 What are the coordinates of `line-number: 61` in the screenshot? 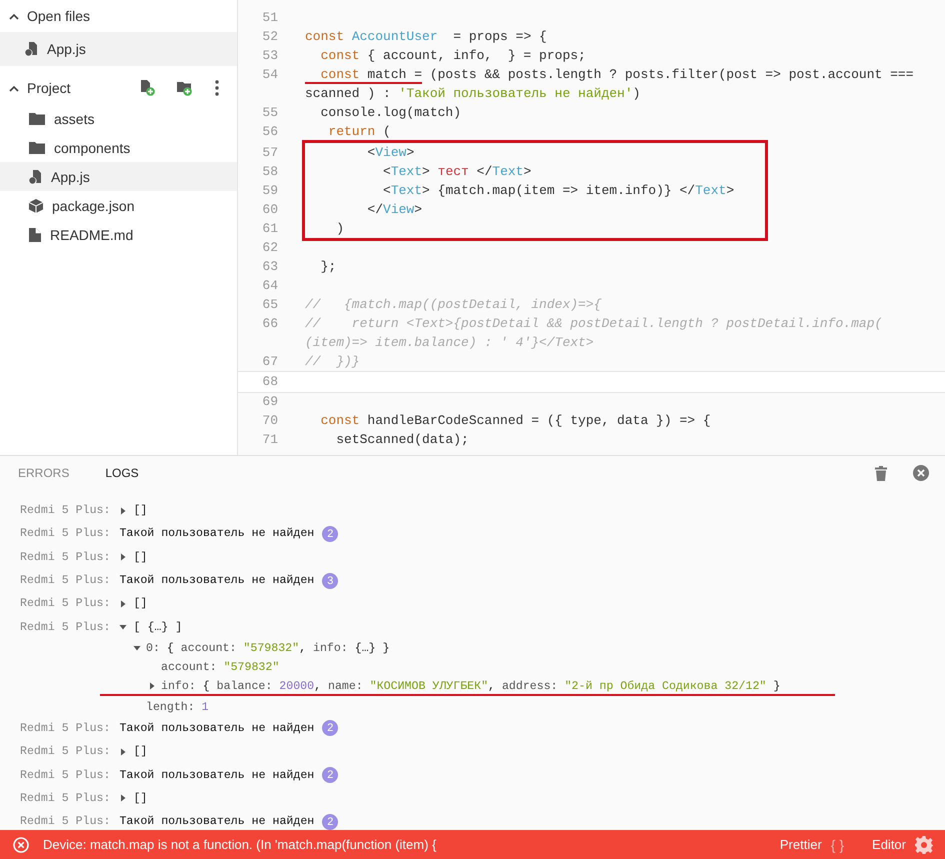 It's located at (270, 229).